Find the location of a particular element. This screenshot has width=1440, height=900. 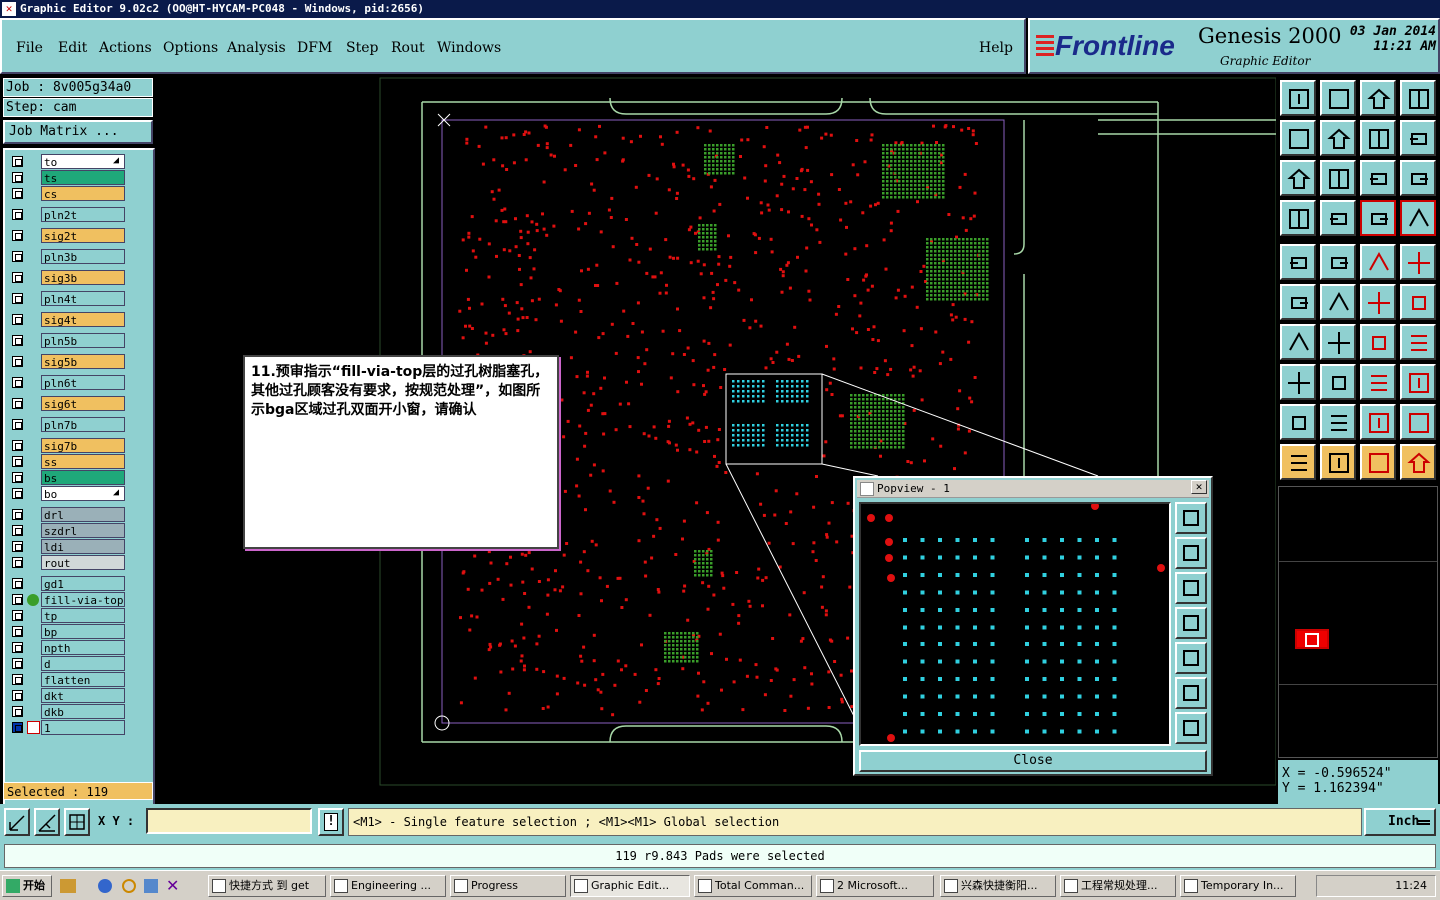

copy-icon is located at coordinates (1418, 342).